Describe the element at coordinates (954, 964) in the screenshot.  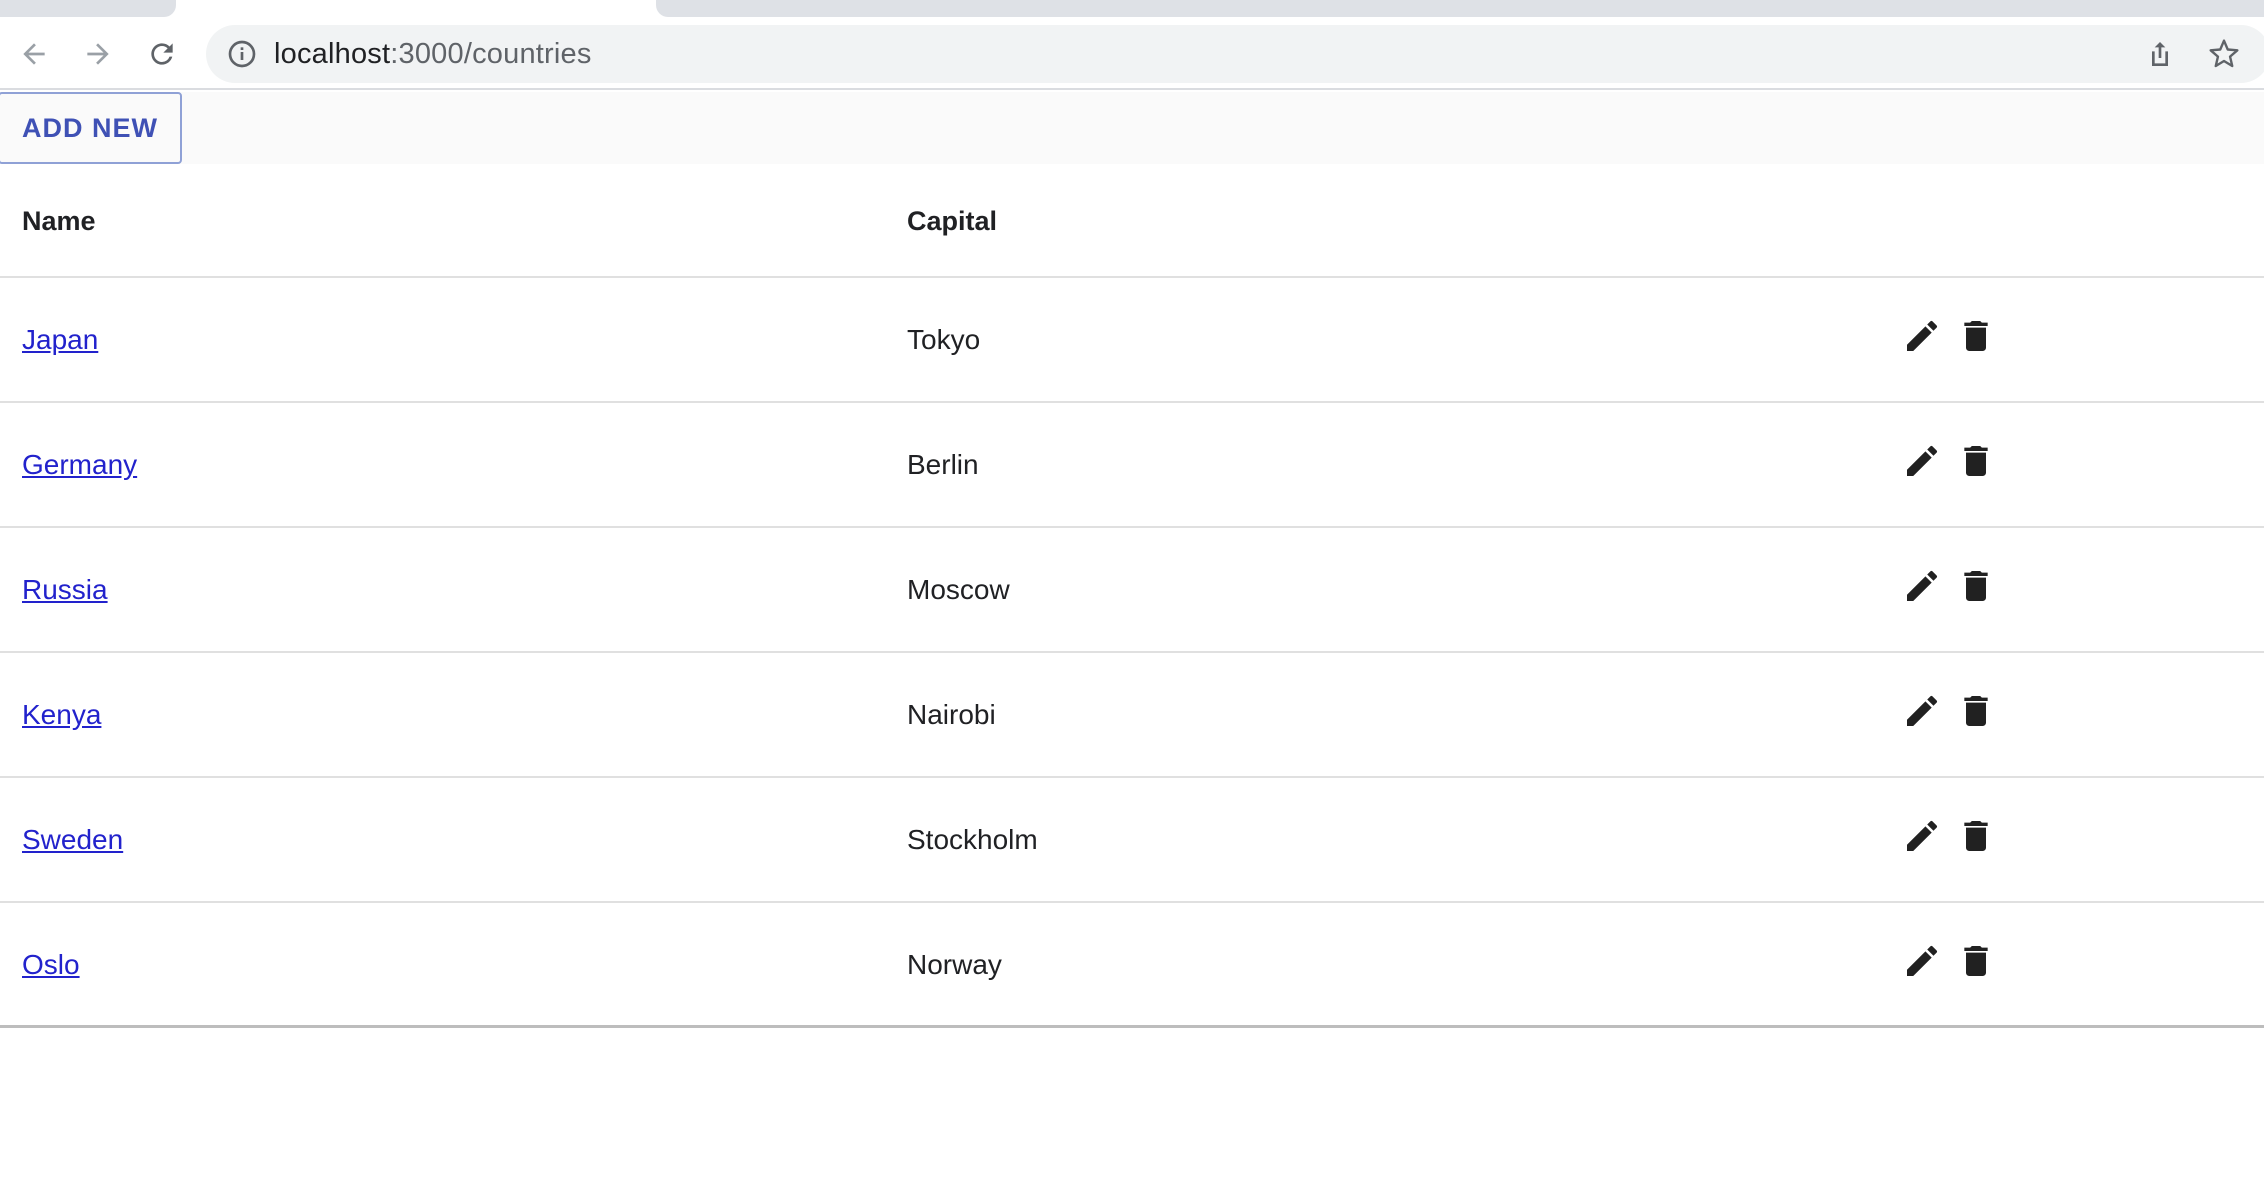
I see `capital-cell: Norway` at that location.